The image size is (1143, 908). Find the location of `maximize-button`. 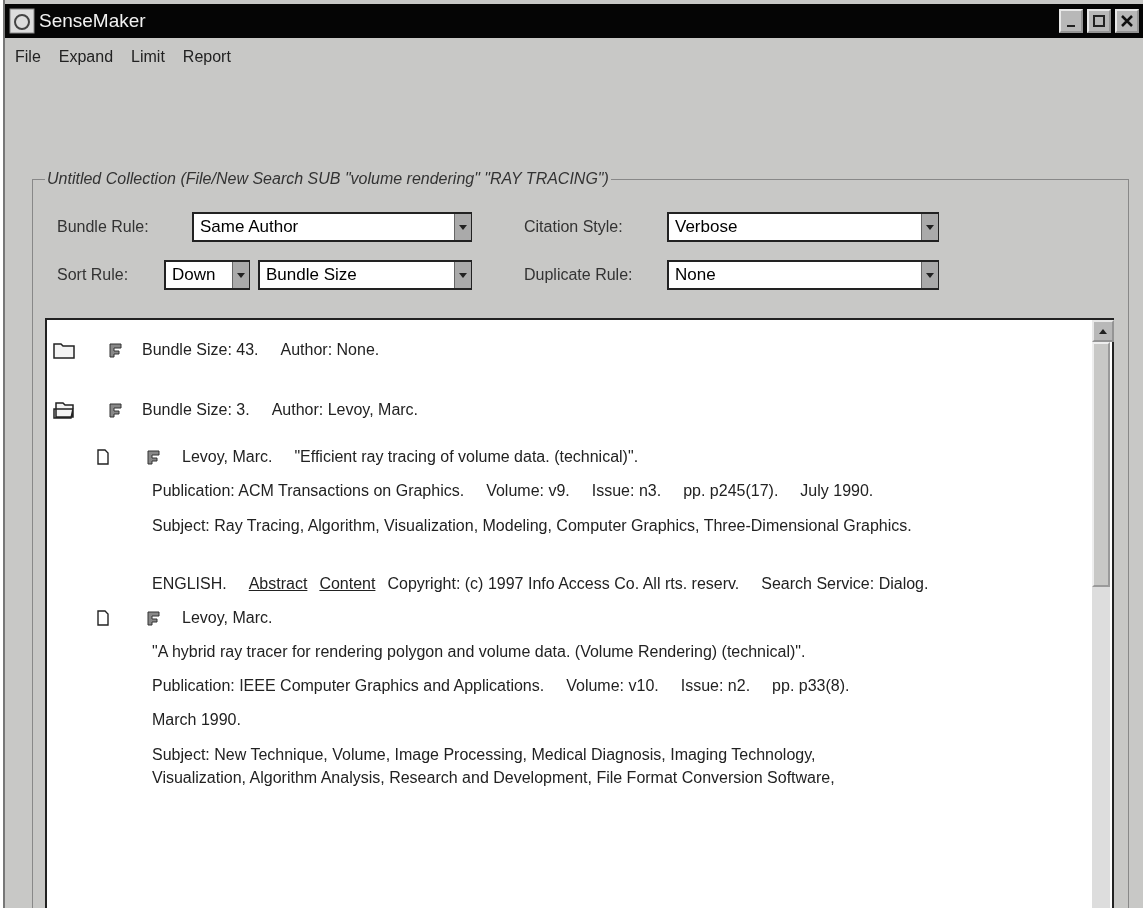

maximize-button is located at coordinates (1099, 21).